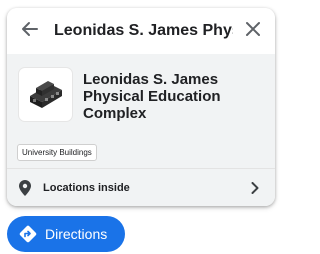 Image resolution: width=320 pixels, height=254 pixels. I want to click on map-pin-icon, so click(26, 188).